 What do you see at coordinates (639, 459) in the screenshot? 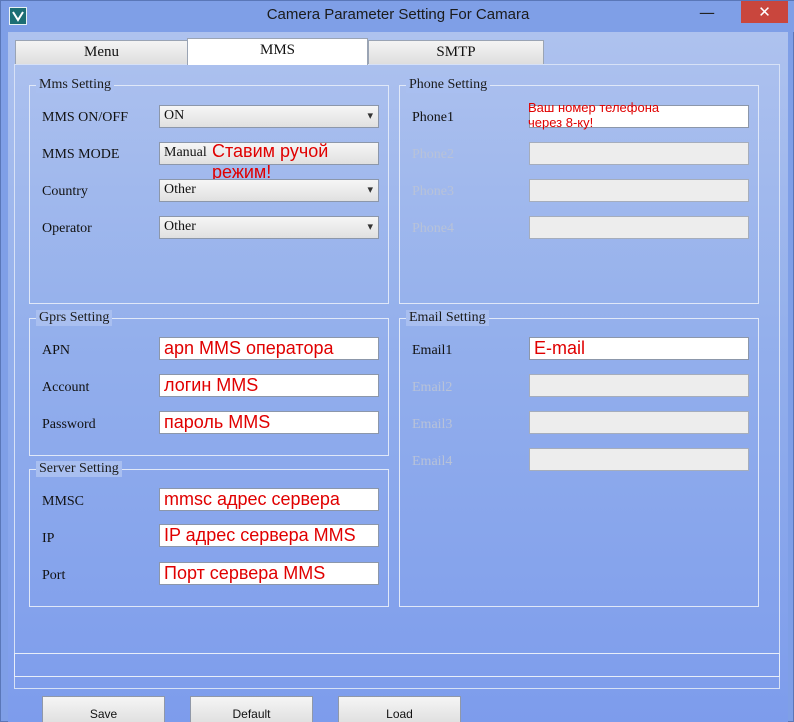
I see `email4-input` at bounding box center [639, 459].